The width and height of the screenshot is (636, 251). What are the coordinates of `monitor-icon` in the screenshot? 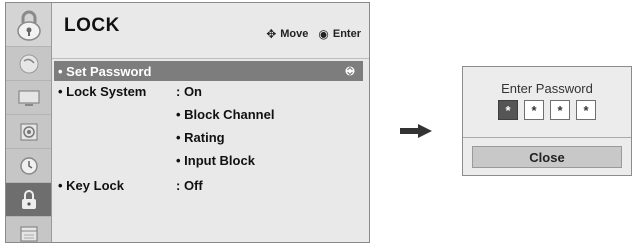 It's located at (28, 98).